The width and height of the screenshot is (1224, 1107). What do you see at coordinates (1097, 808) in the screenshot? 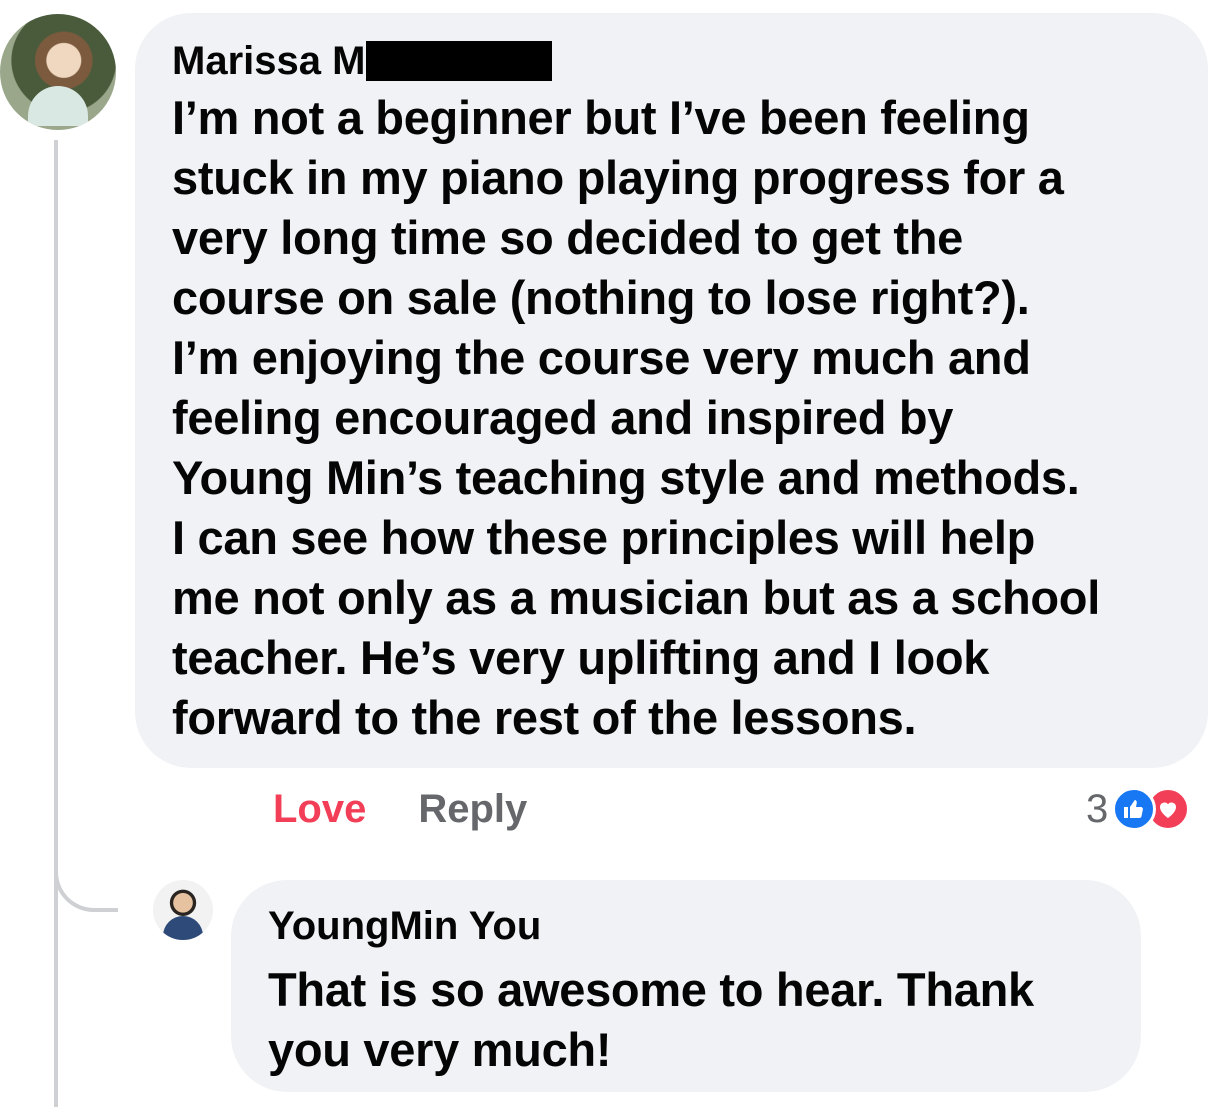
I see `reaction-count: 3` at bounding box center [1097, 808].